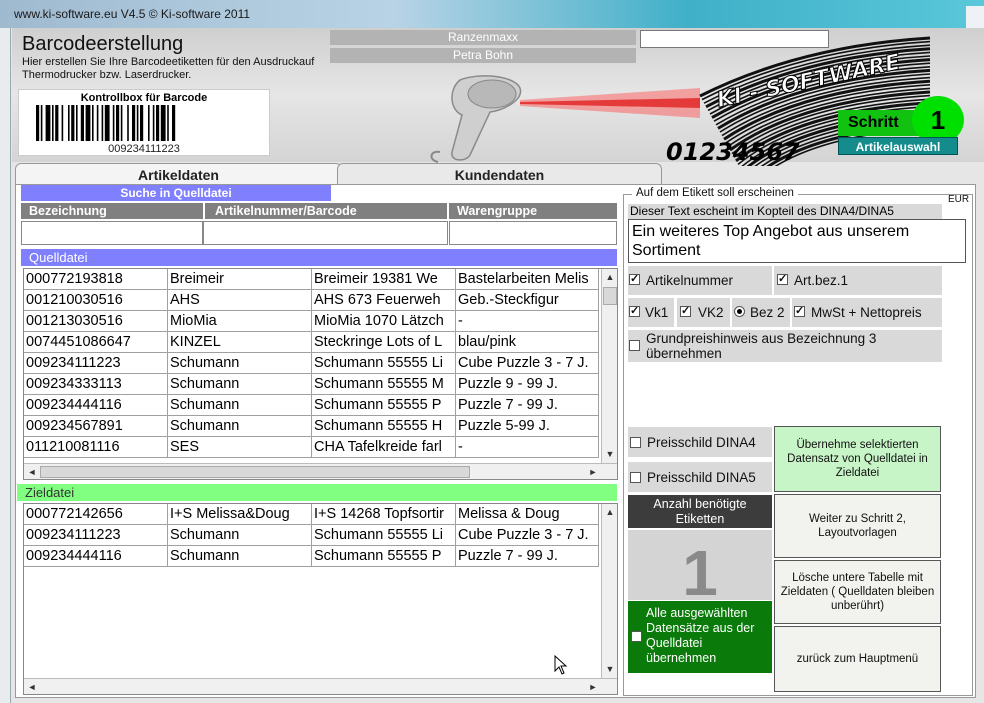  Describe the element at coordinates (651, 312) in the screenshot. I see `option-vk1: ✓ Vk1` at that location.